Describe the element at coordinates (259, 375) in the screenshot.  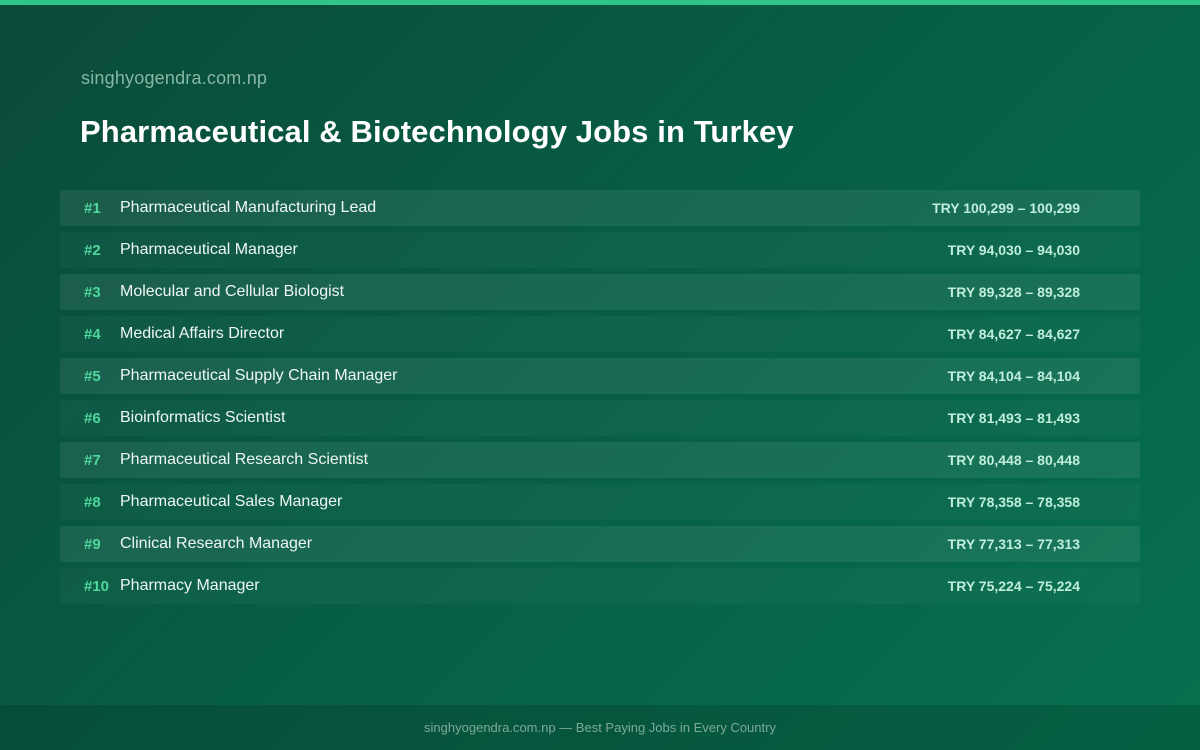
I see `job-title: Pharmaceutical Supply Chain Manager` at that location.